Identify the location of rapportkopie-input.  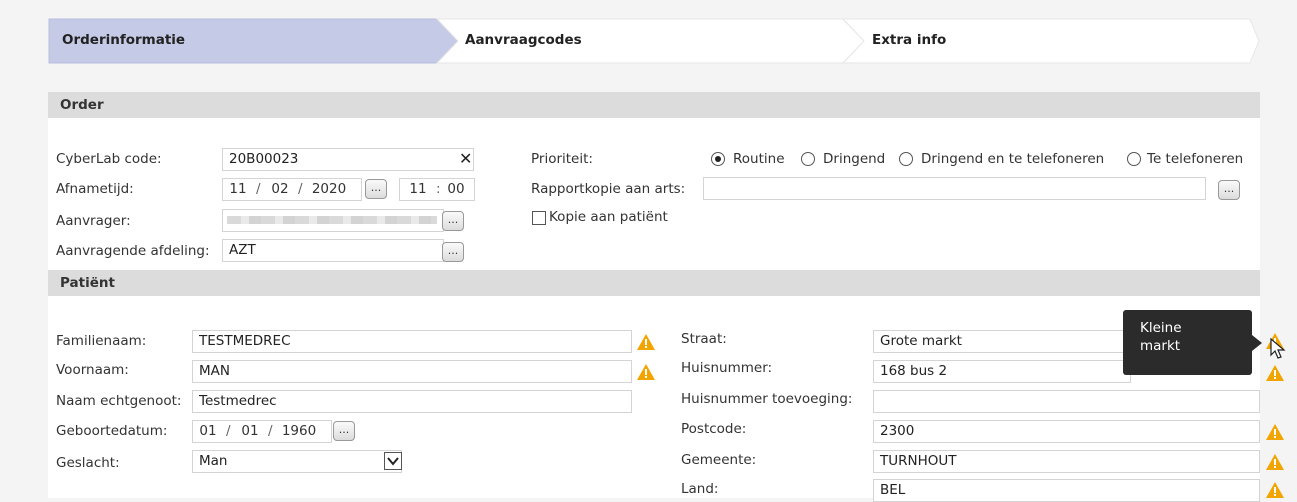
(954, 188).